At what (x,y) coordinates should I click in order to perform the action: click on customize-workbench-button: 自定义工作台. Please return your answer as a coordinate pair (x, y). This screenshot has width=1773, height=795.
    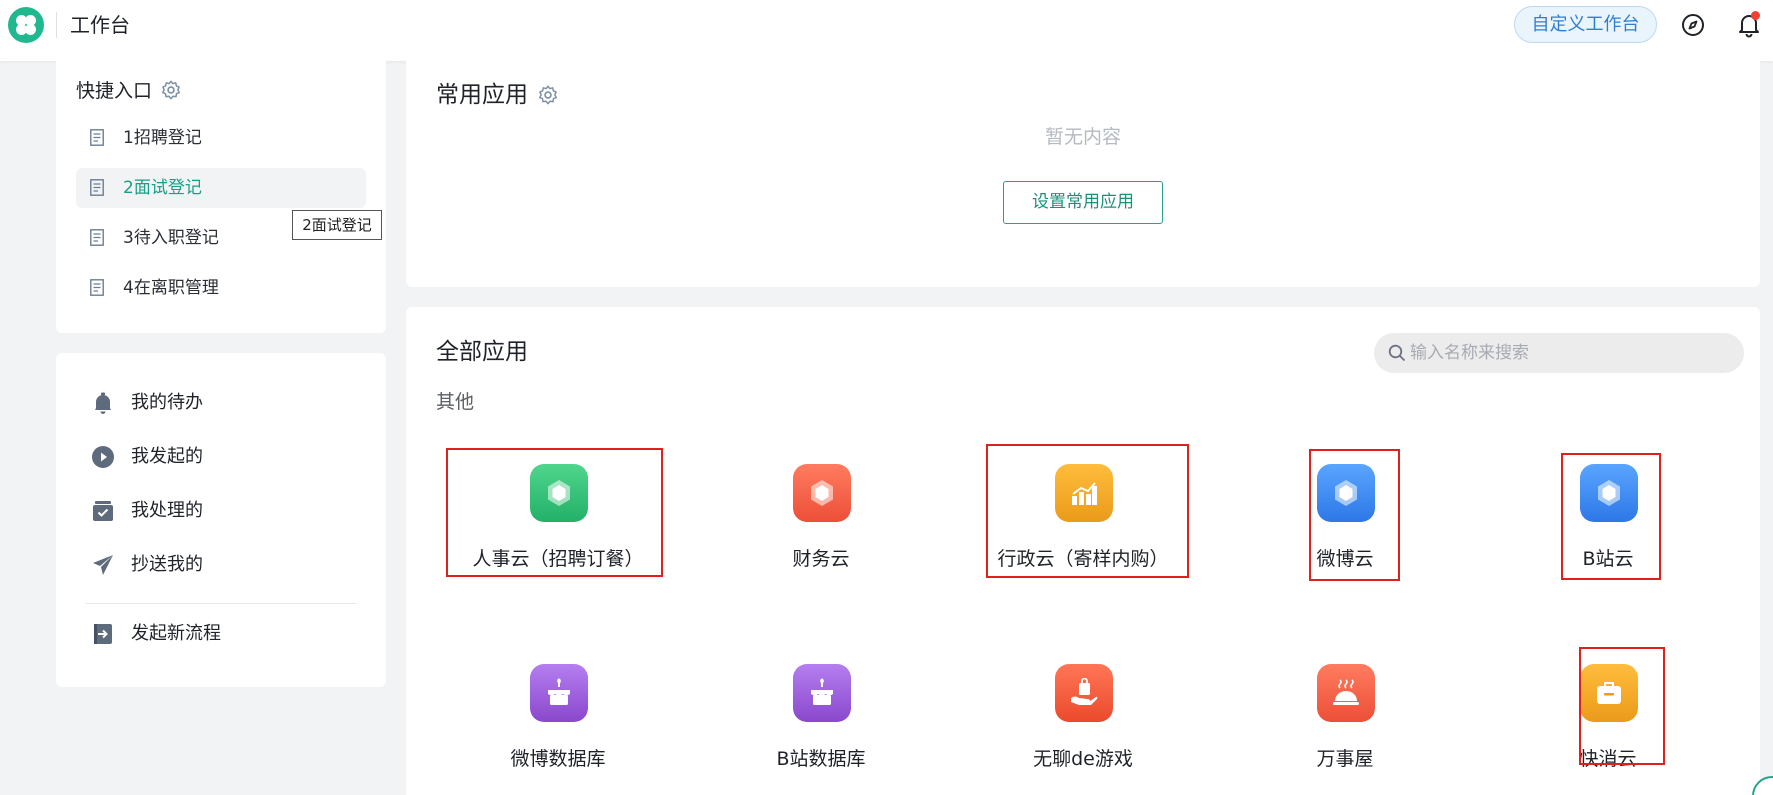
    Looking at the image, I should click on (1585, 24).